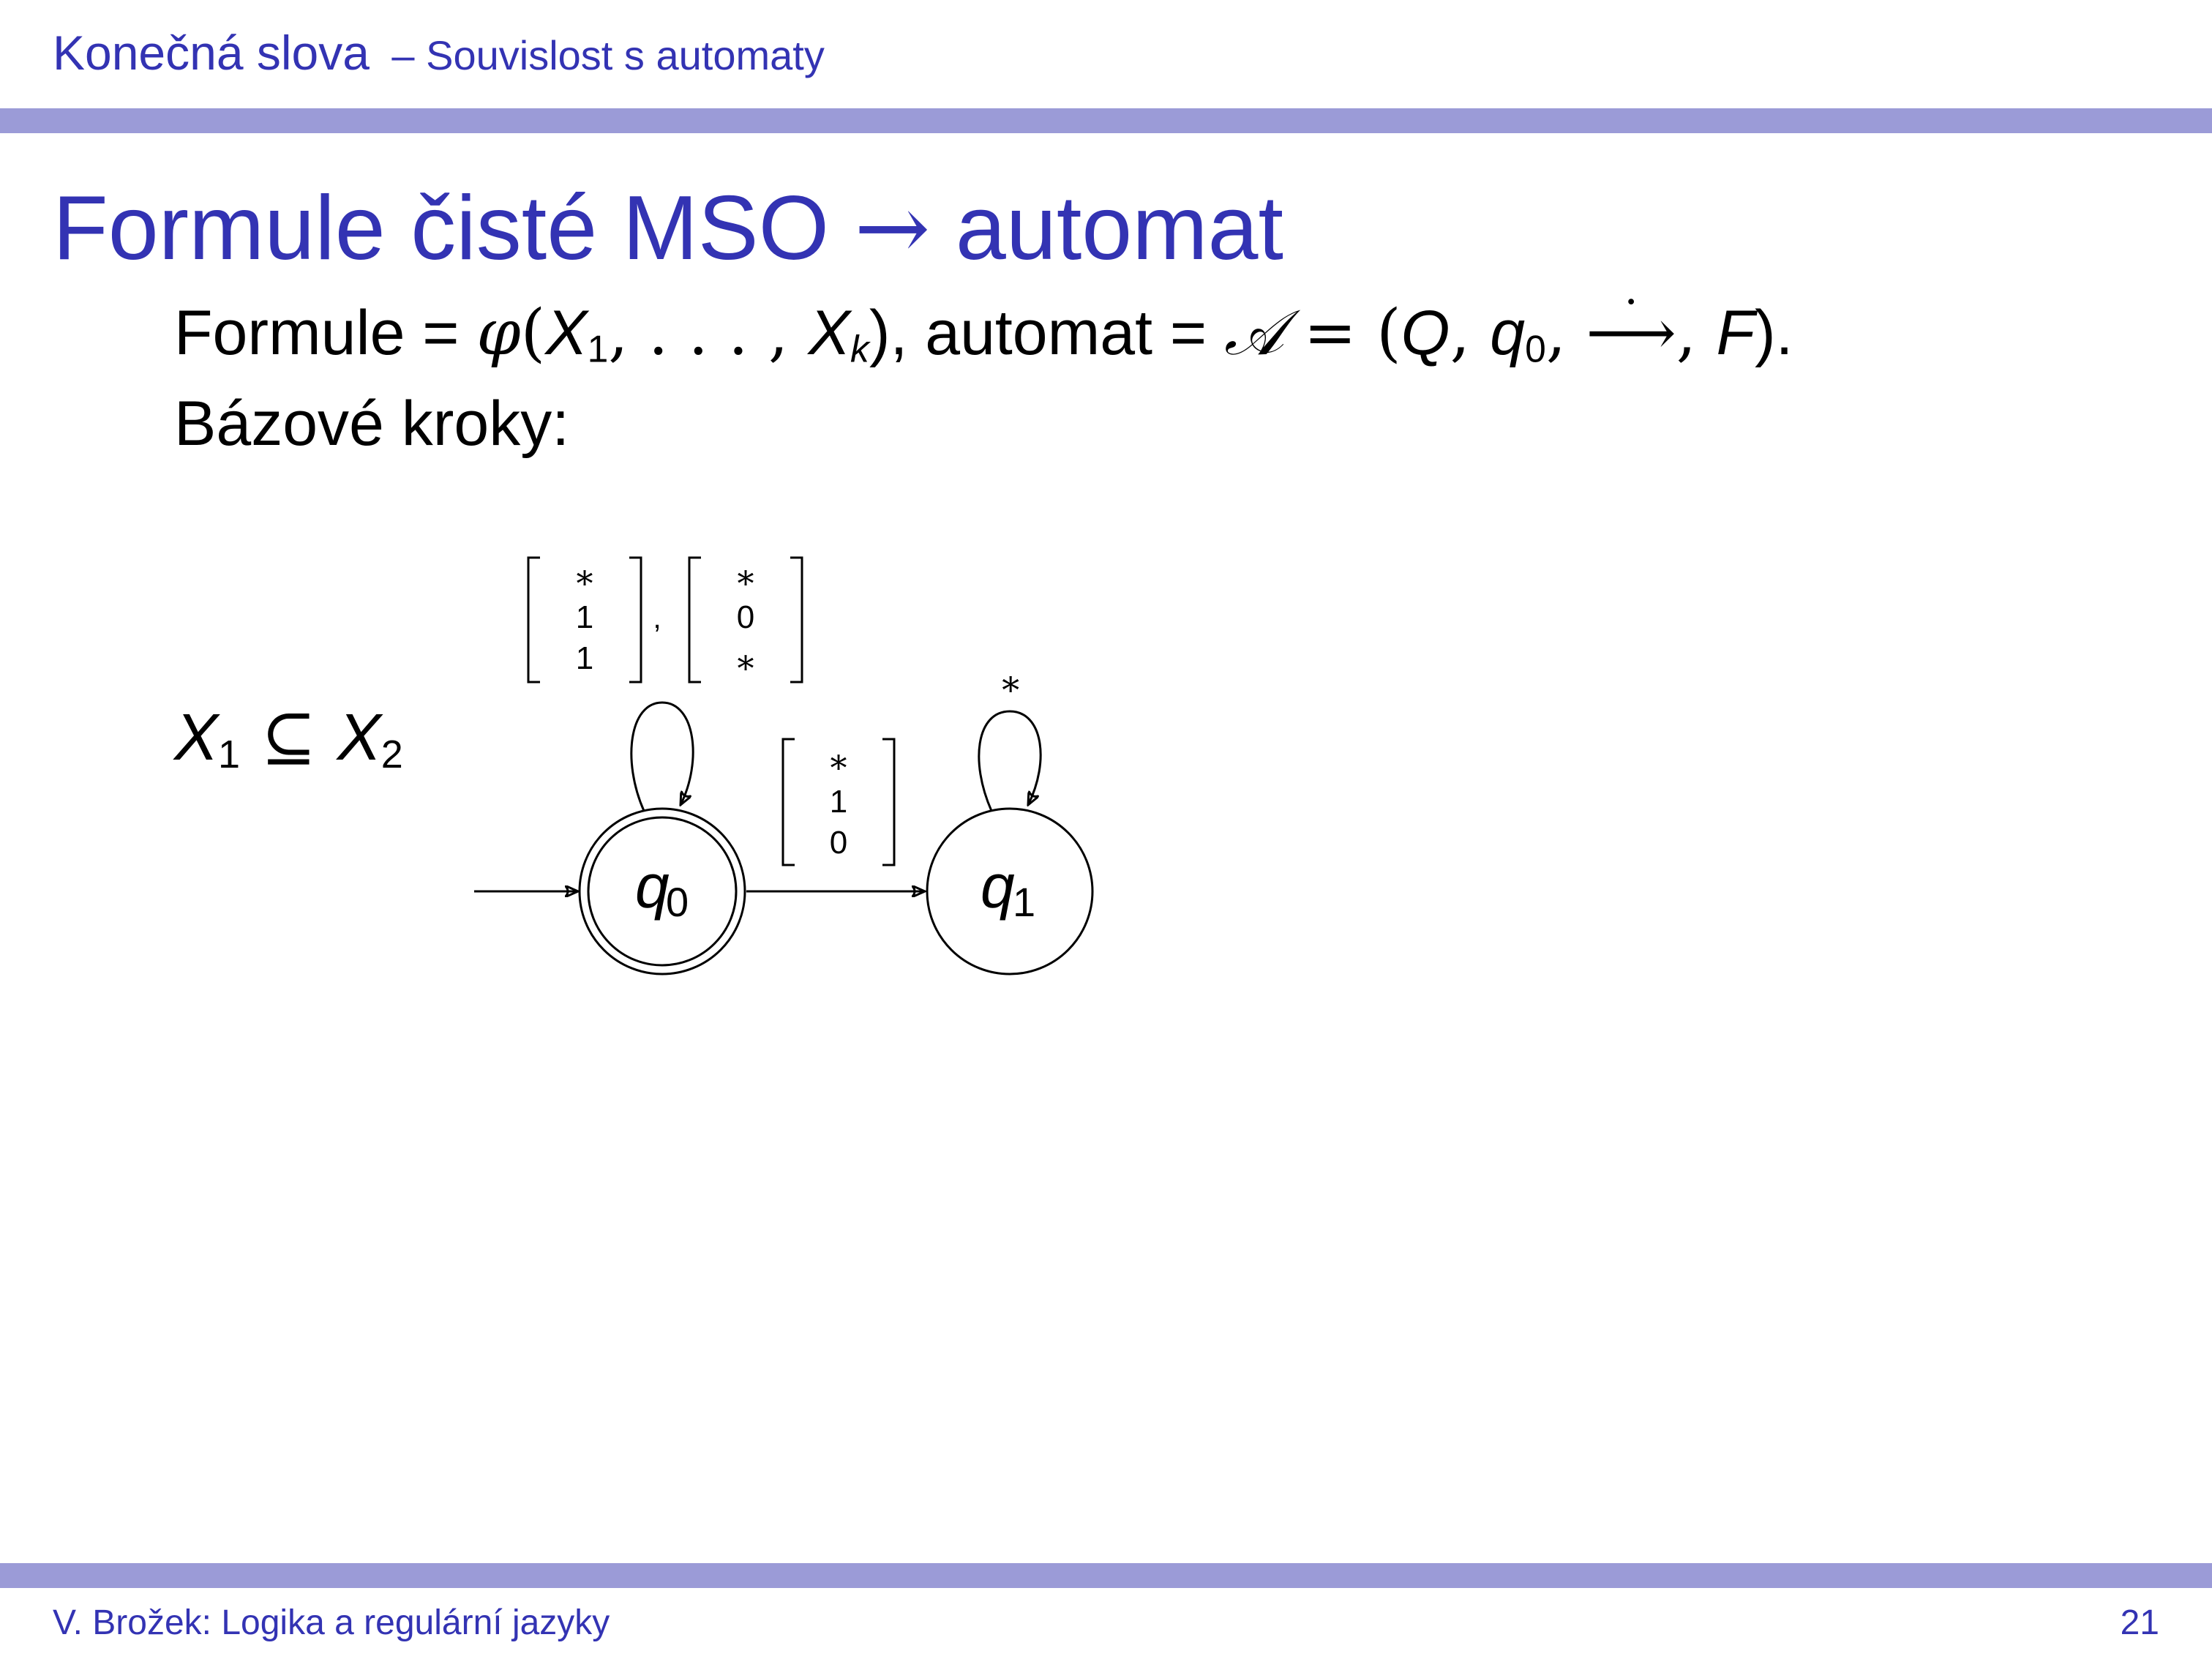 The image size is (2212, 1659). Describe the element at coordinates (2139, 1622) in the screenshot. I see `page-number: 21` at that location.